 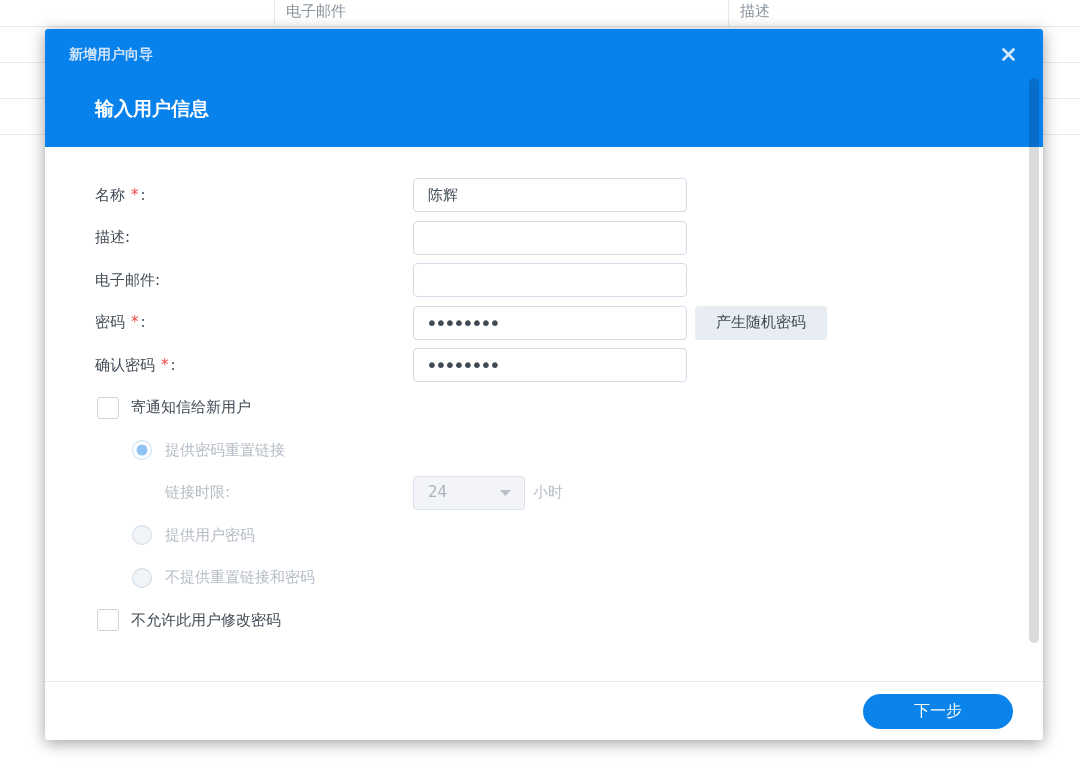 What do you see at coordinates (111, 54) in the screenshot?
I see `dialog-title: 新增用户向导` at bounding box center [111, 54].